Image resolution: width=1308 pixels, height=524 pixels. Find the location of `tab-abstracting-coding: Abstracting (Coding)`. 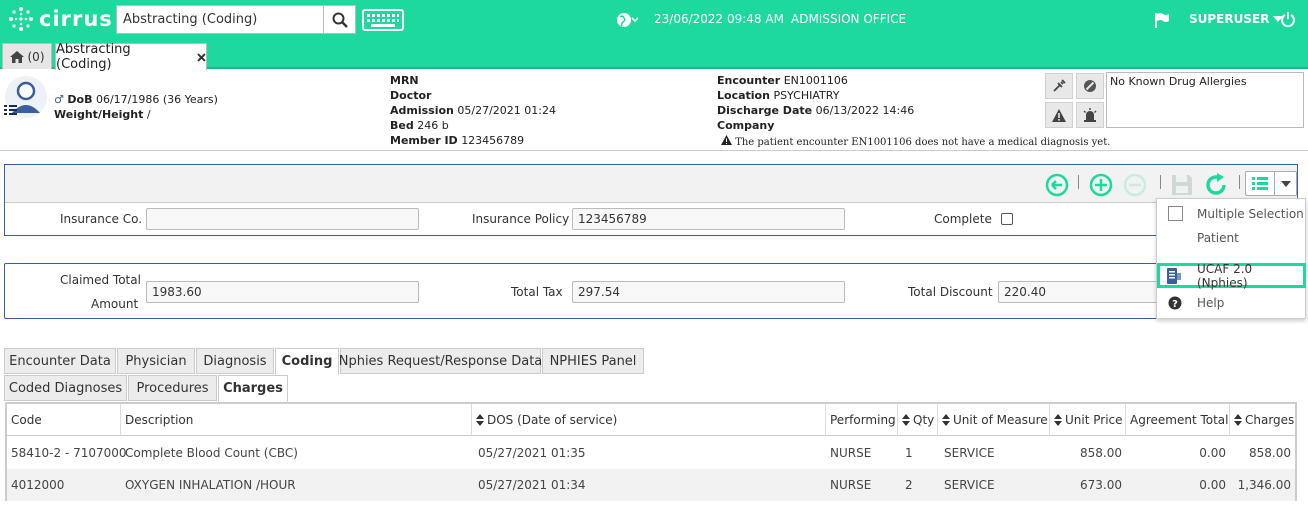

tab-abstracting-coding: Abstracting (Coding) is located at coordinates (131, 57).